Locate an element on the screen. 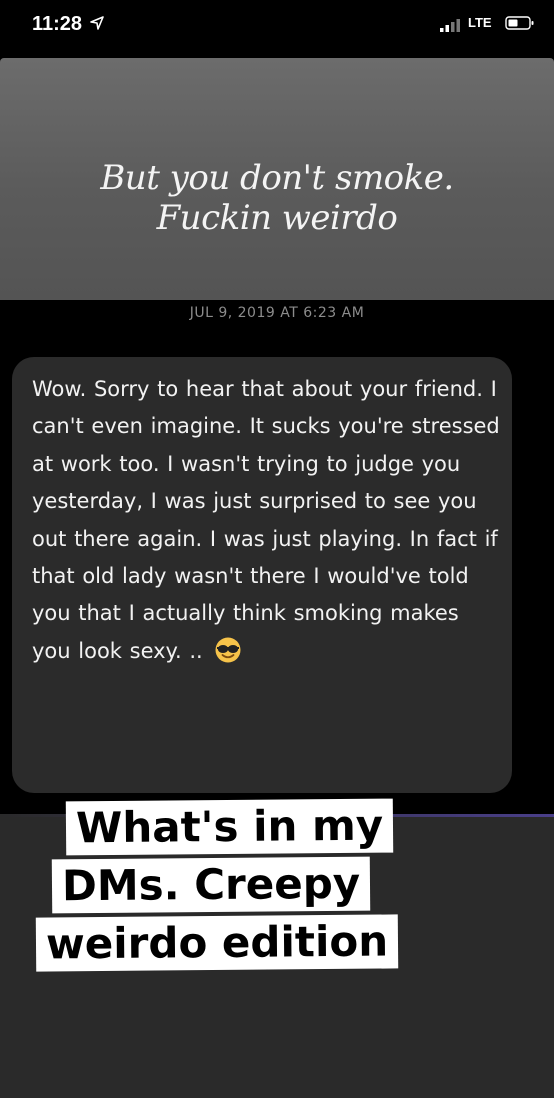 Image resolution: width=554 pixels, height=1098 pixels. story-caption-line: Fuckin weirdo is located at coordinates (277, 218).